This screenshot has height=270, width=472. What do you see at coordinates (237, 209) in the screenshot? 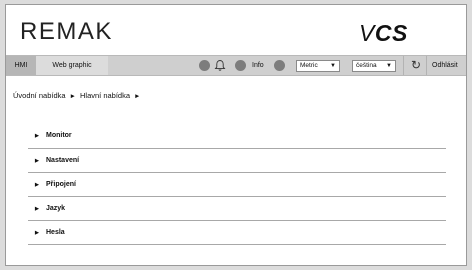
I see `menu-item-language: ▶ Jazyk` at bounding box center [237, 209].